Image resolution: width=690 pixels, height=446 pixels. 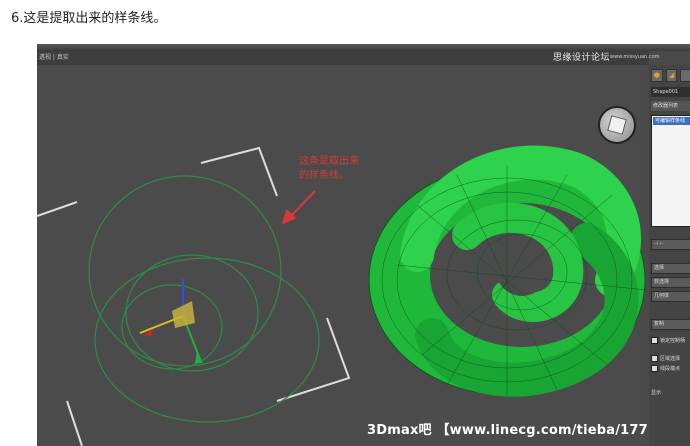 What do you see at coordinates (635, 57) in the screenshot?
I see `site-logo-url: www.missyuan.com` at bounding box center [635, 57].